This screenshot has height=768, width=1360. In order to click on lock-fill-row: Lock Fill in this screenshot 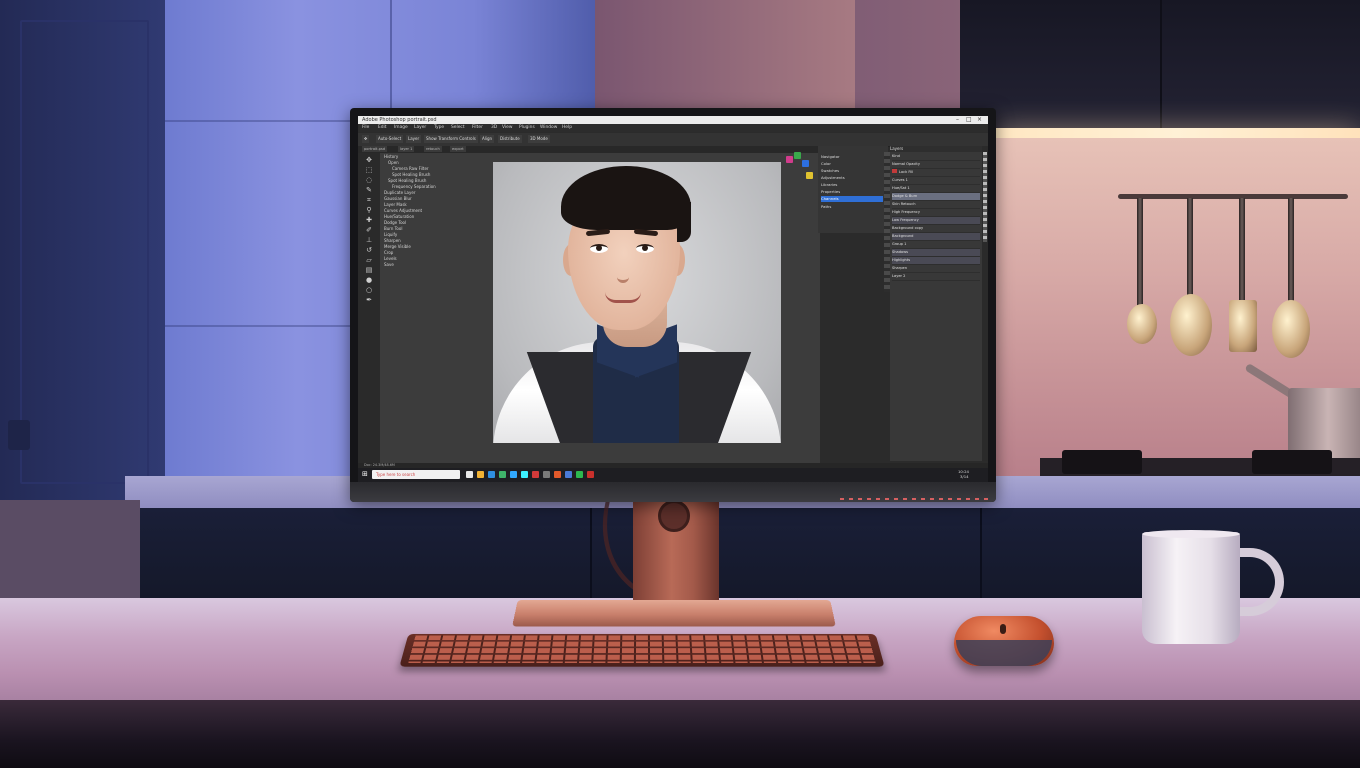, I will do `click(936, 173)`.